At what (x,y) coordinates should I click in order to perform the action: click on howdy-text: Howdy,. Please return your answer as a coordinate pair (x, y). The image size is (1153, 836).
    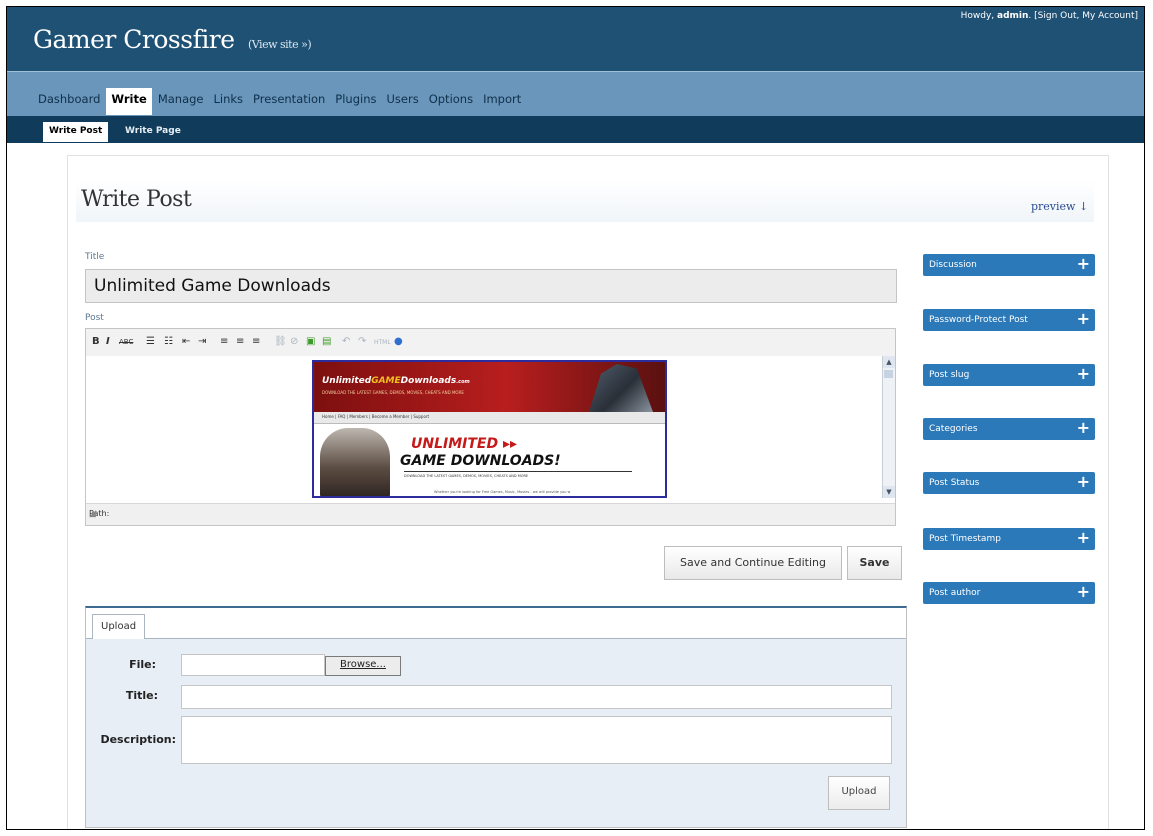
    Looking at the image, I should click on (977, 16).